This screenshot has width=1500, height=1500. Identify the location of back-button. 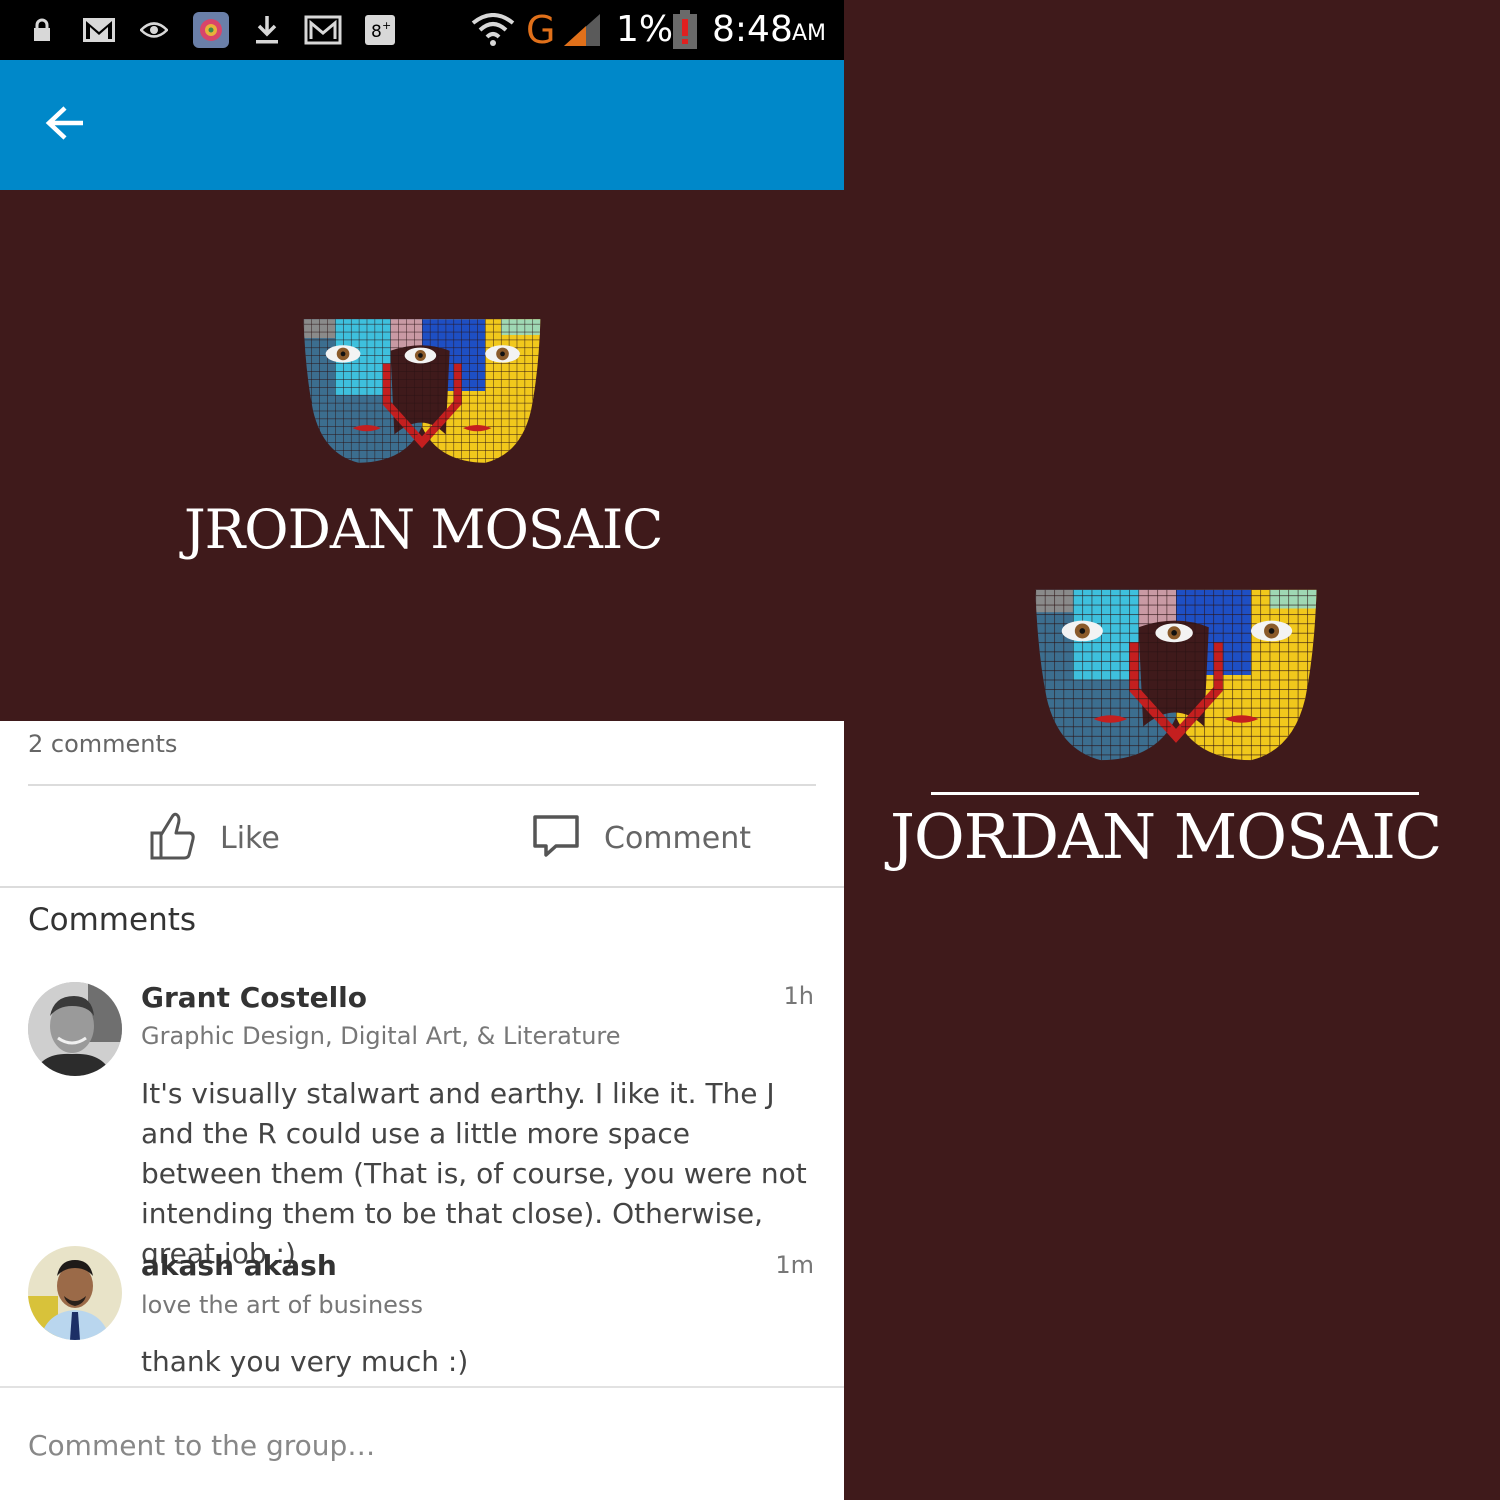
(65, 125).